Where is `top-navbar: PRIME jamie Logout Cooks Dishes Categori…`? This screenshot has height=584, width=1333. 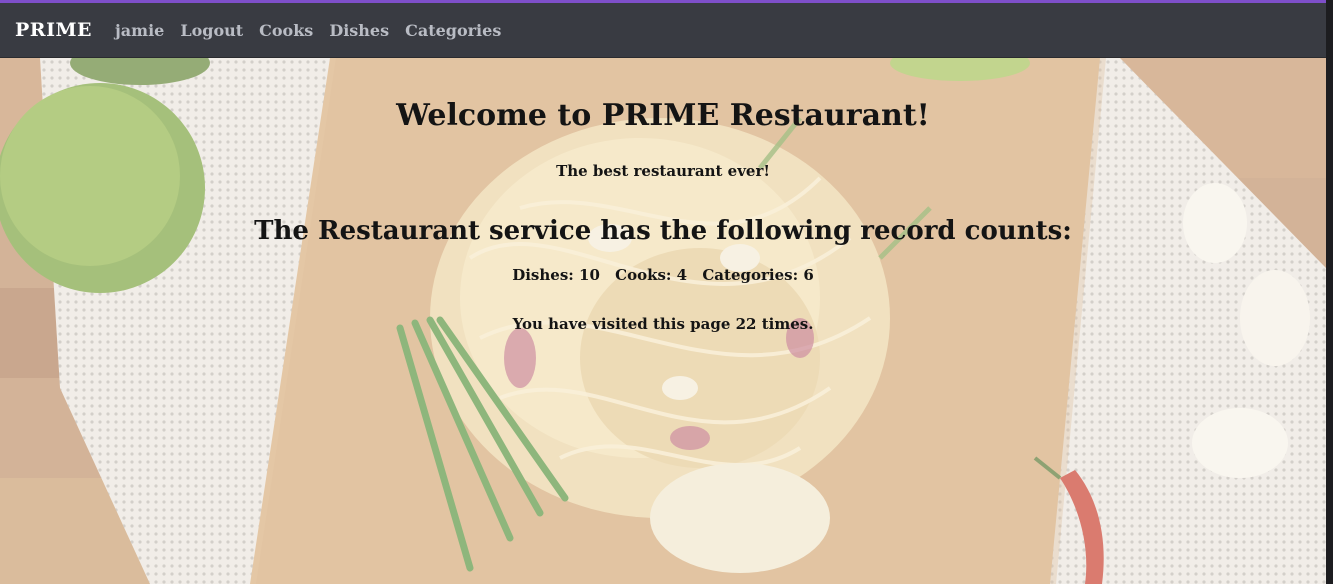 top-navbar: PRIME jamie Logout Cooks Dishes Categori… is located at coordinates (663, 30).